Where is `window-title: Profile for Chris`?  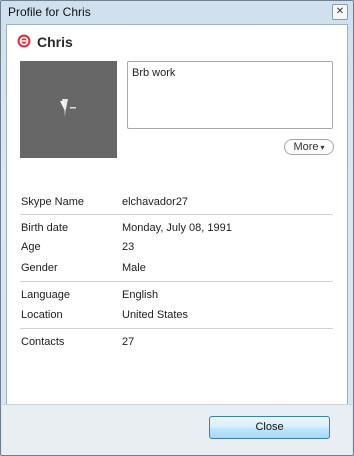 window-title: Profile for Chris is located at coordinates (49, 12).